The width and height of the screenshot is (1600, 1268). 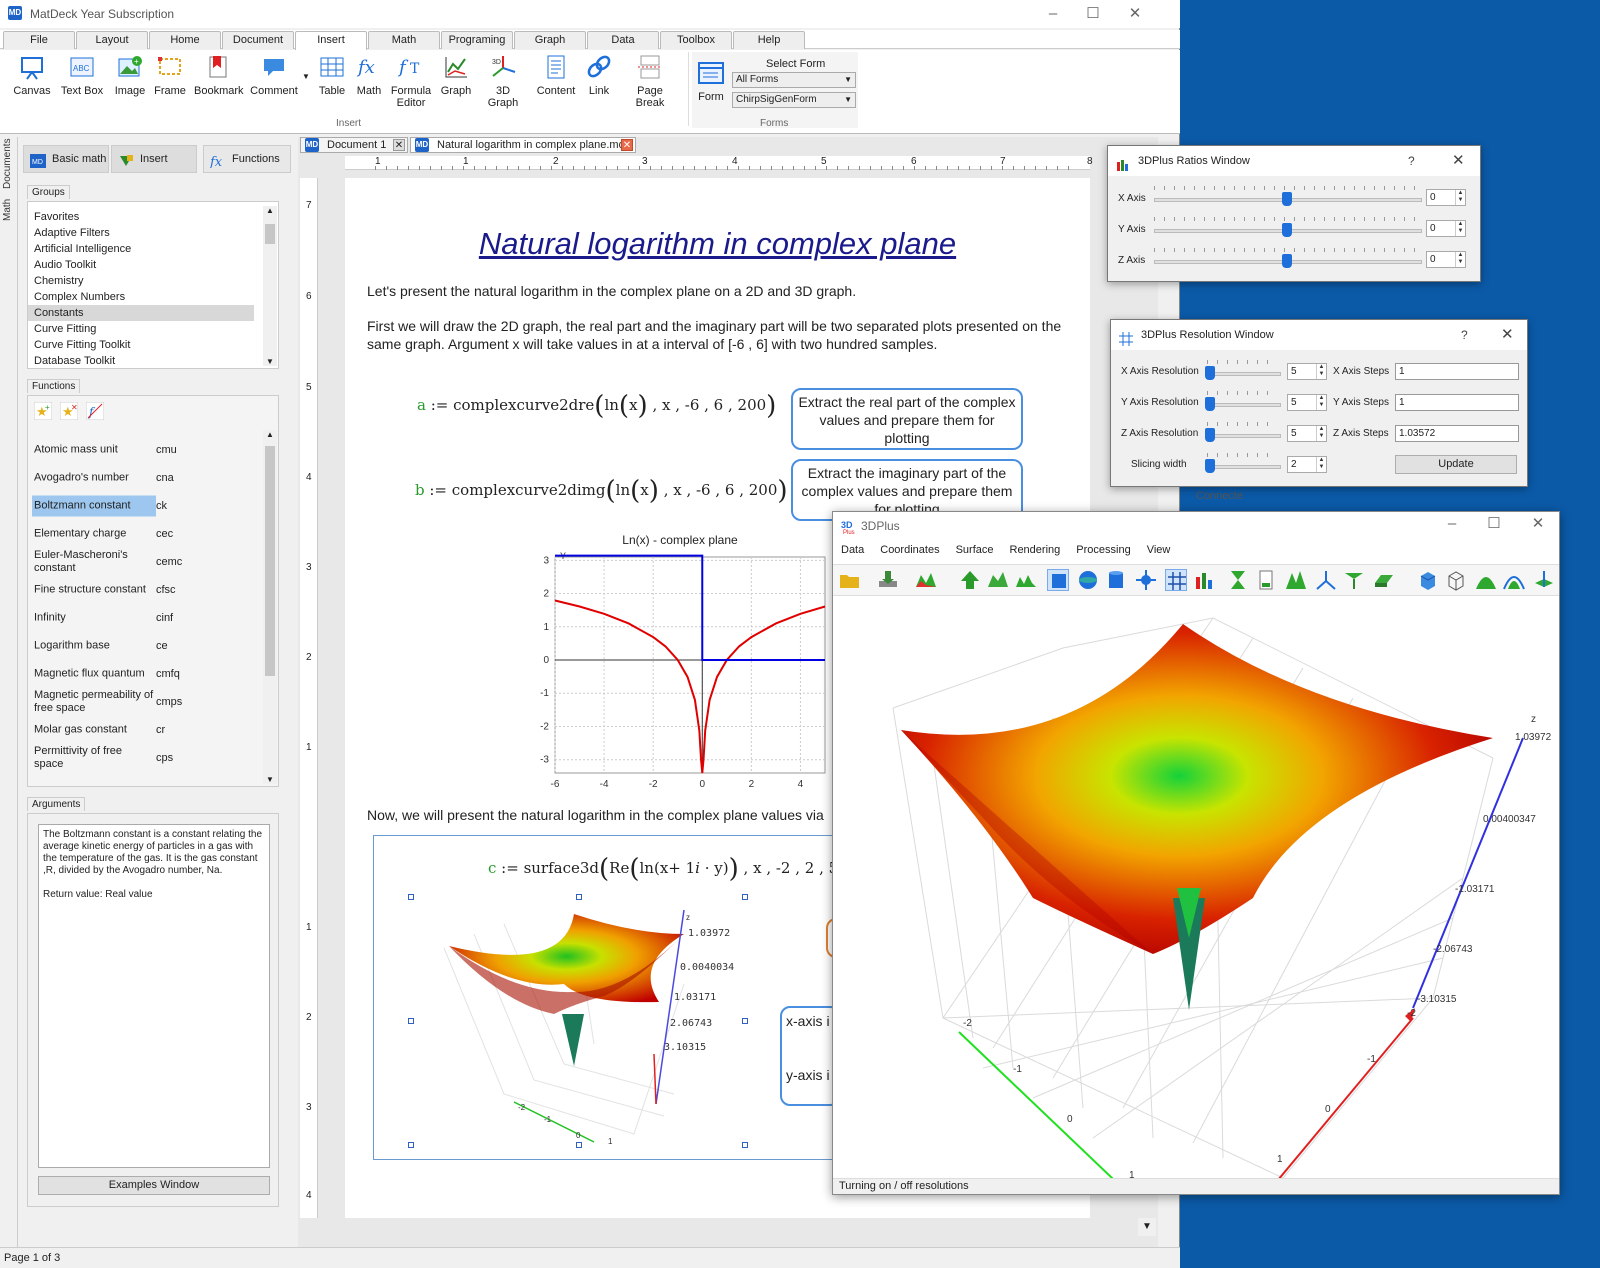 I want to click on tab-programing: Programing, so click(x=477, y=40).